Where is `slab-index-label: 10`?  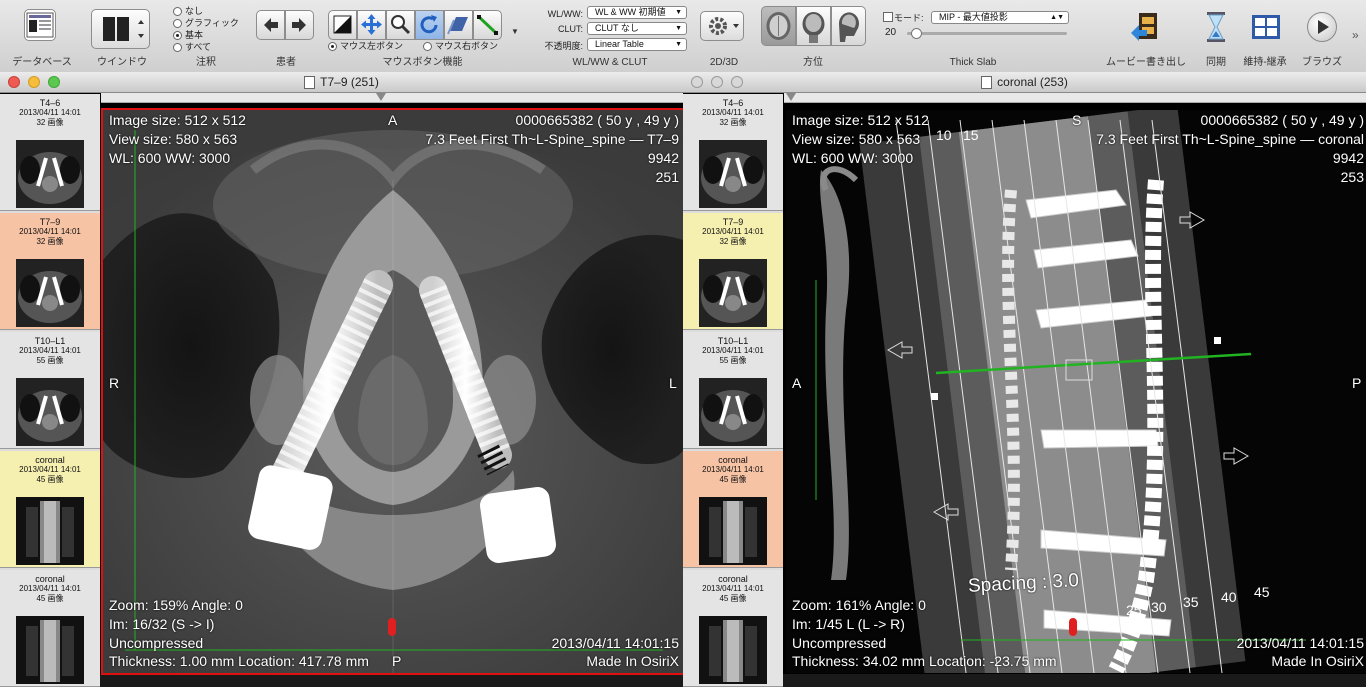
slab-index-label: 10 is located at coordinates (944, 135).